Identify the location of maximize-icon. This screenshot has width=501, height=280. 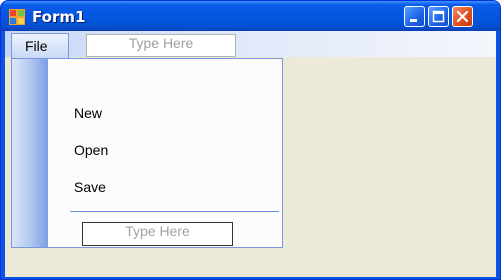
(438, 16).